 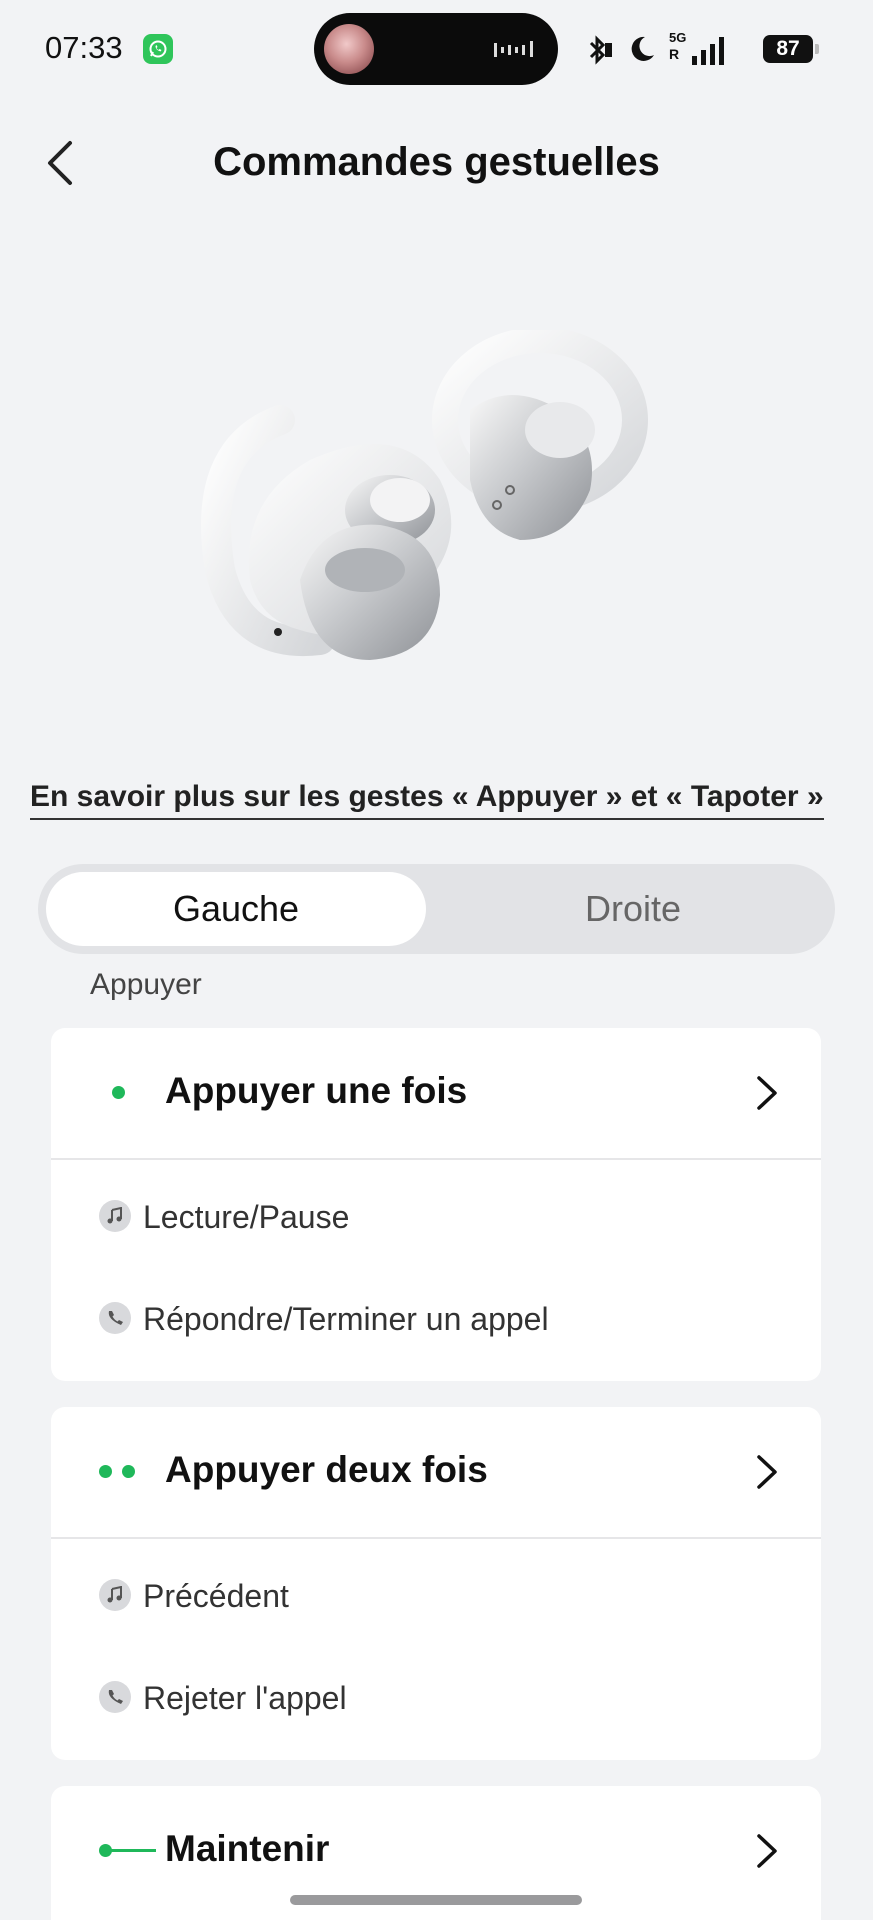 I want to click on bluetooth-icon, so click(x=600, y=50).